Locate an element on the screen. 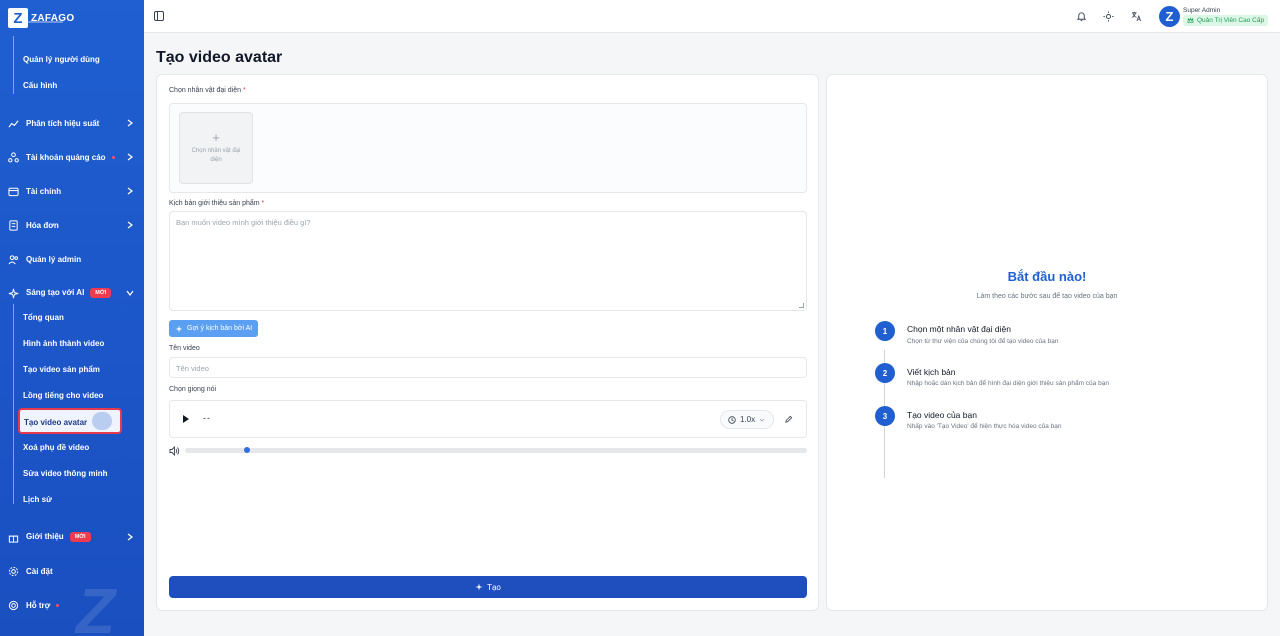 This screenshot has height=636, width=1280. sidebar-subitem-avatar-video: Tạo video avatar is located at coordinates (70, 421).